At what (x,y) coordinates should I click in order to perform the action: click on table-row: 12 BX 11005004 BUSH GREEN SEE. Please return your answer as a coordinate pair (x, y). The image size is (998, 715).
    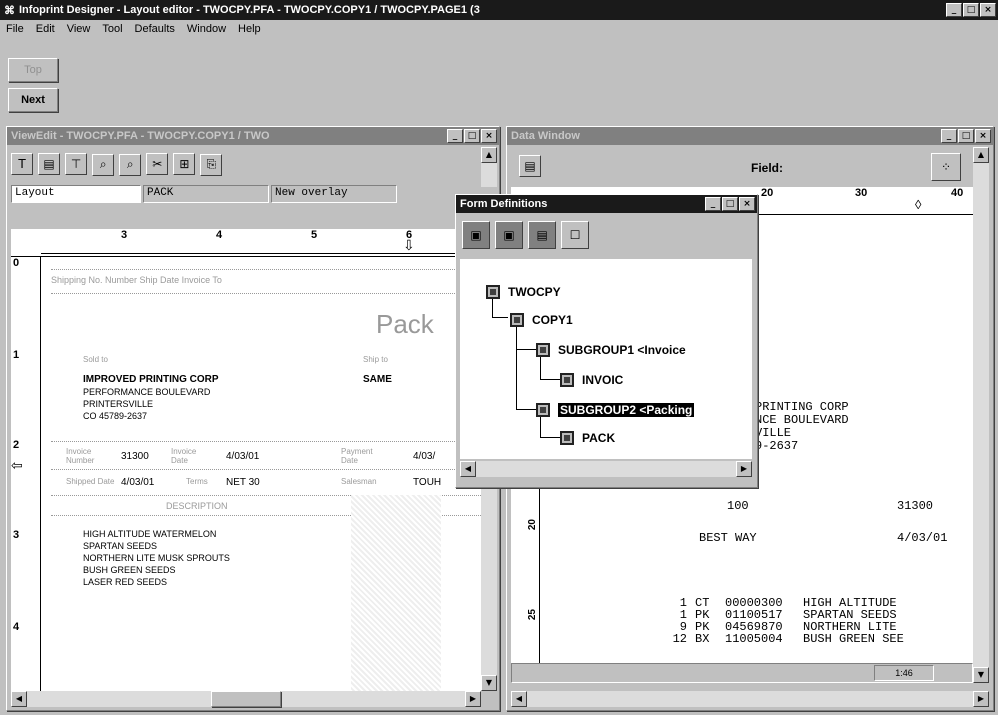
    Looking at the image, I should click on (818, 639).